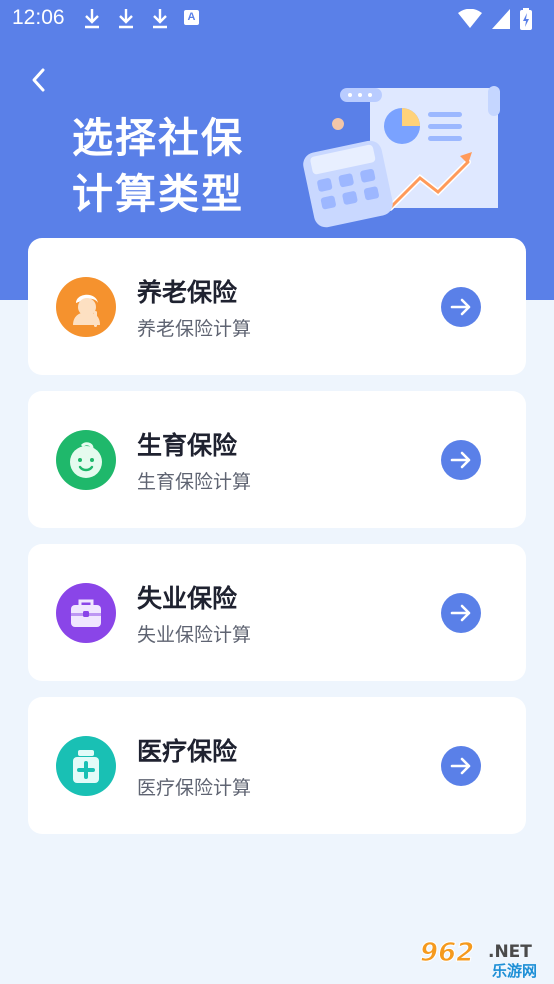 This screenshot has width=554, height=984. What do you see at coordinates (194, 482) in the screenshot?
I see `card-subtitle: 生育保险计算` at bounding box center [194, 482].